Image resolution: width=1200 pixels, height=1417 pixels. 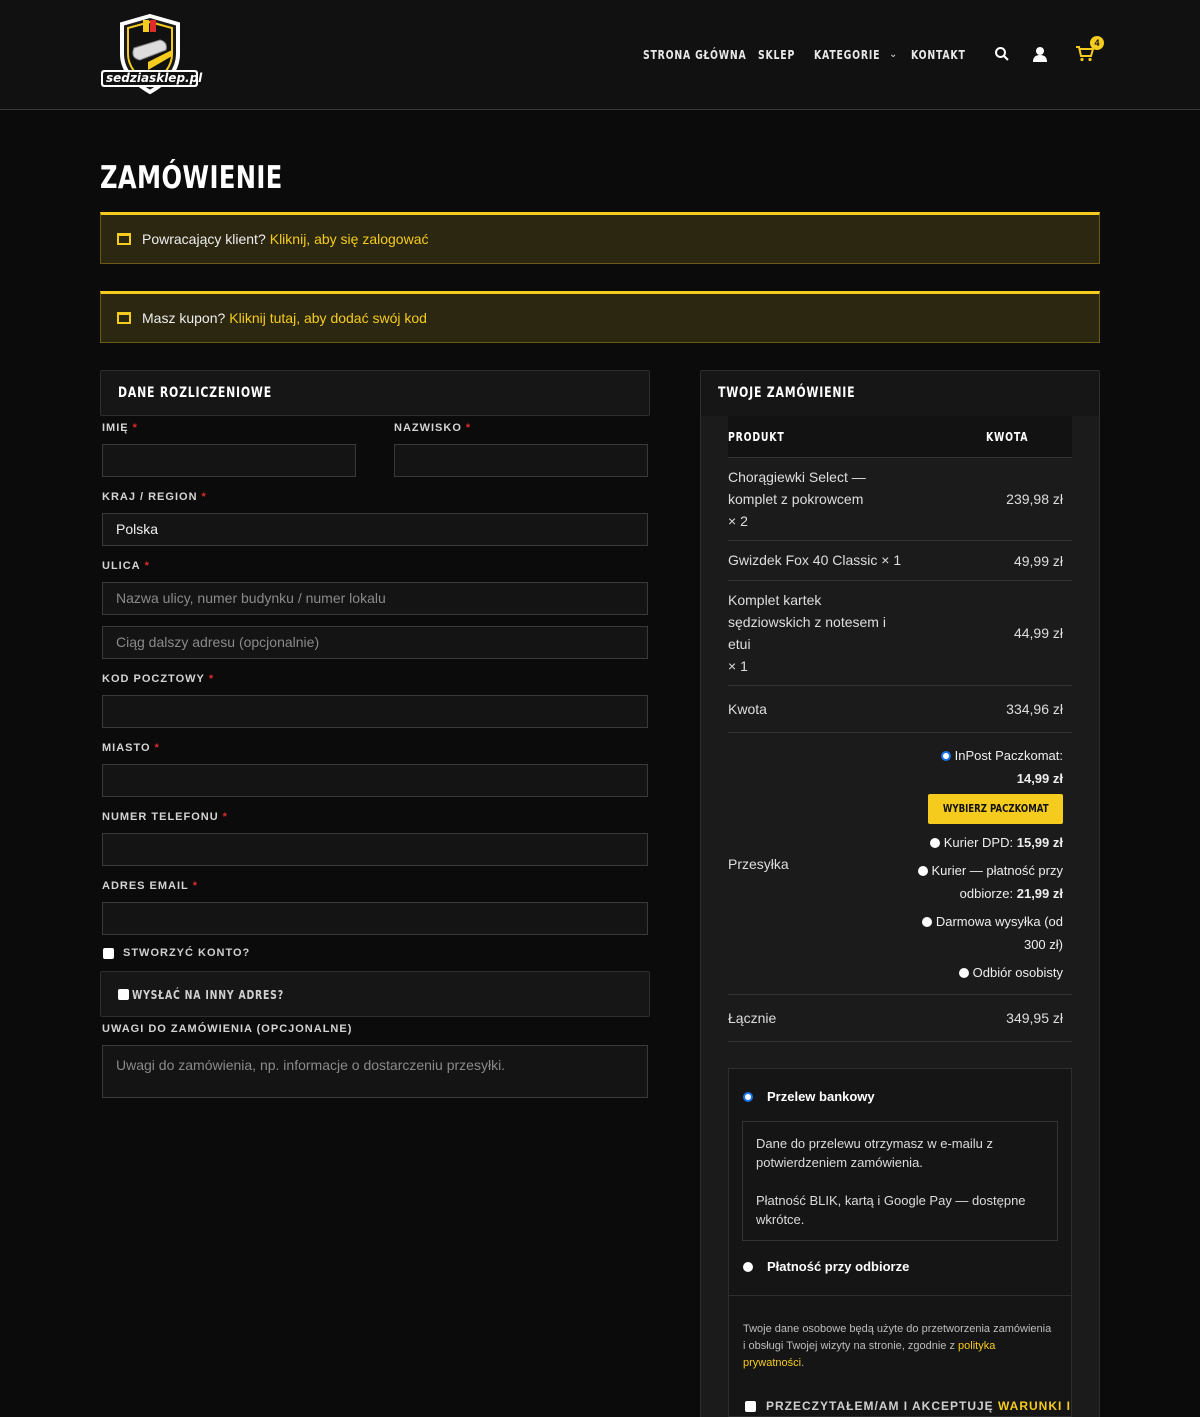 I want to click on phone-label: NUMER TELEFONU *, so click(x=165, y=817).